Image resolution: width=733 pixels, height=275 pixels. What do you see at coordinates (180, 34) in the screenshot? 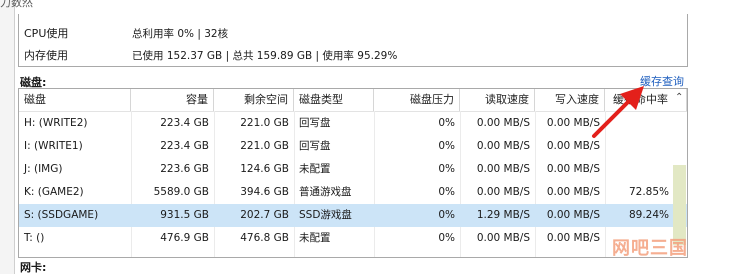
I see `cpu-value: 总利用率 0% | 32核` at bounding box center [180, 34].